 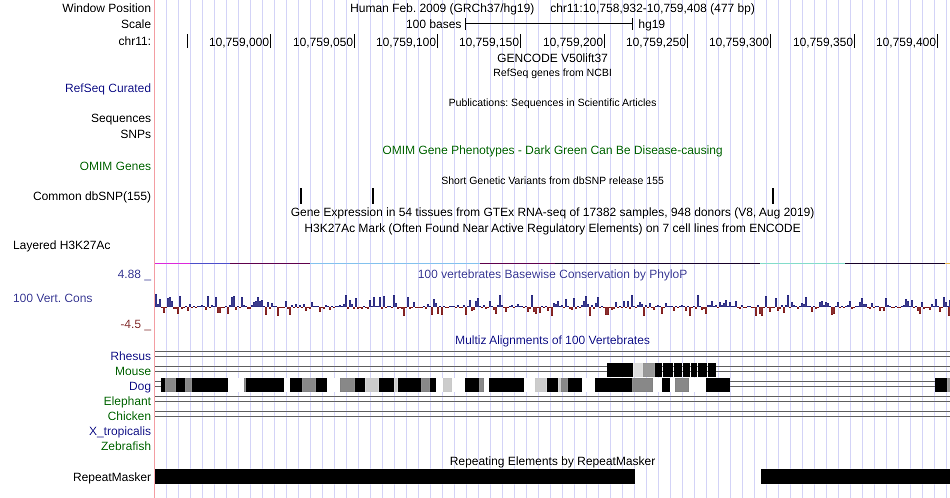 I want to click on coordinate-label: 10,759,250, so click(x=656, y=42).